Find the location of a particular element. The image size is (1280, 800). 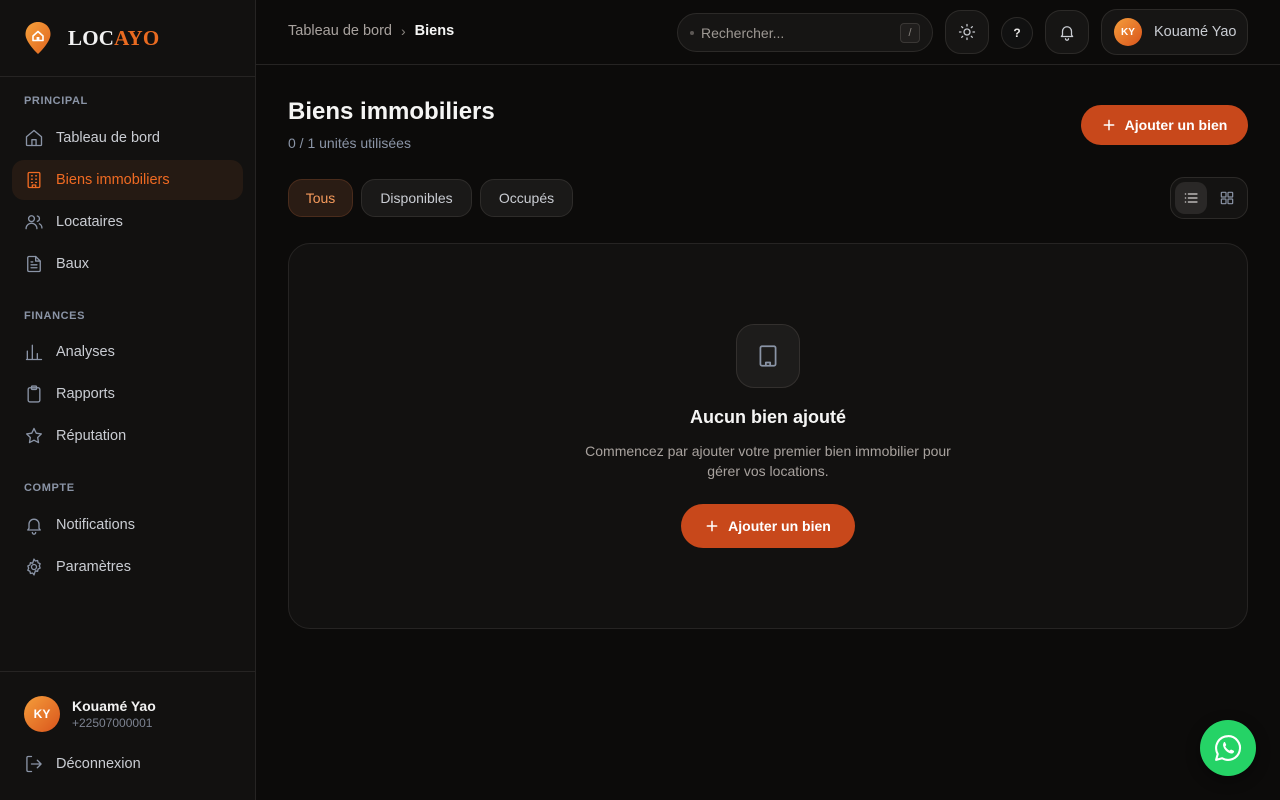

sidebar-item-label: Baux is located at coordinates (73, 264).